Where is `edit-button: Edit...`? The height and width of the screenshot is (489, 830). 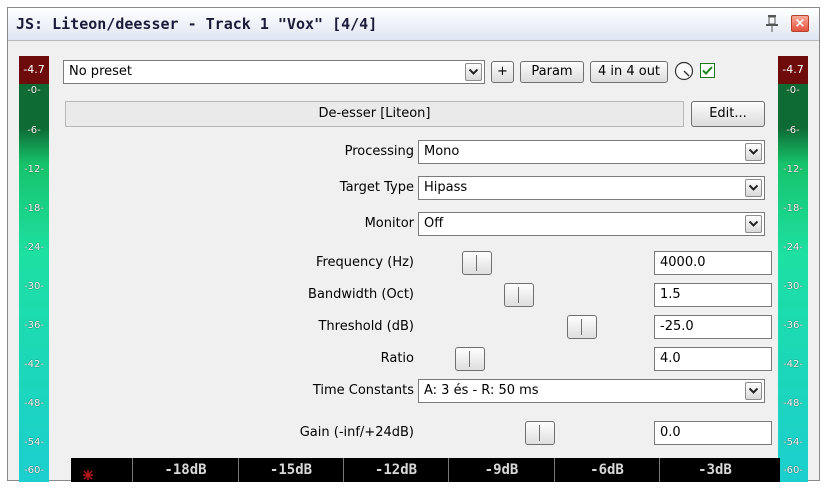
edit-button: Edit... is located at coordinates (728, 114).